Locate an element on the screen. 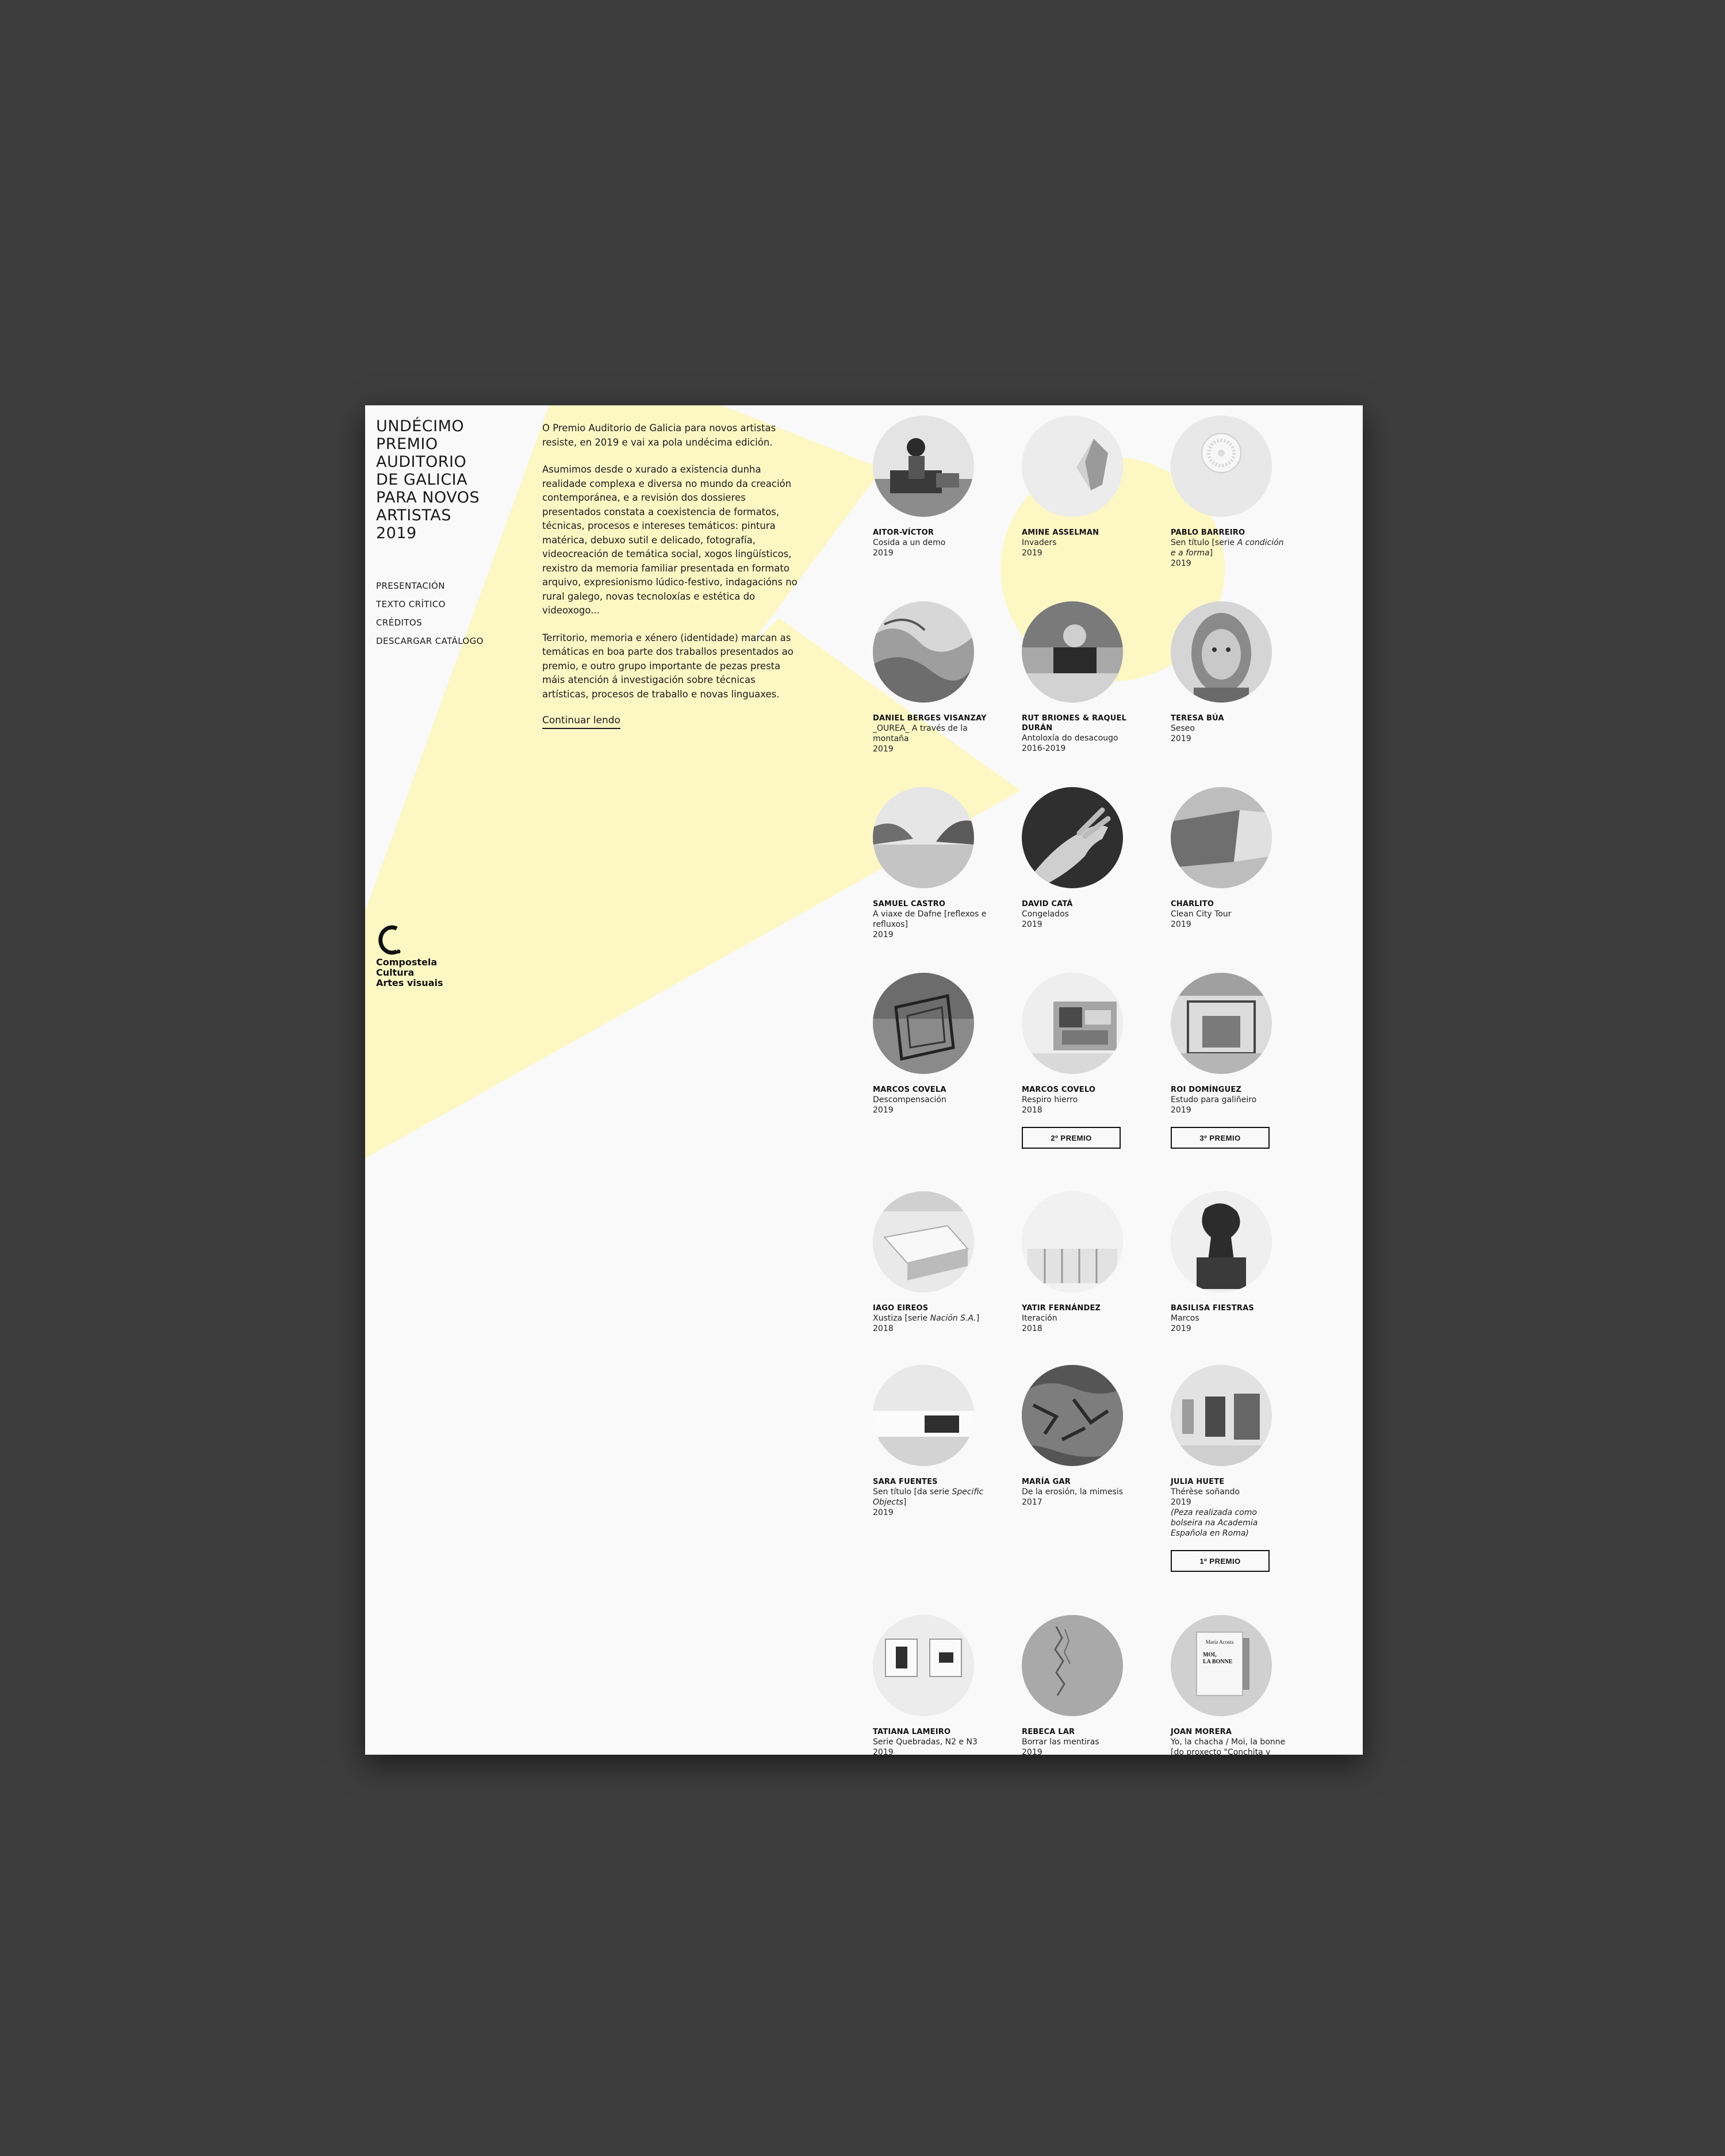  artist-name: JOAN MORERA is located at coordinates (1201, 1732).